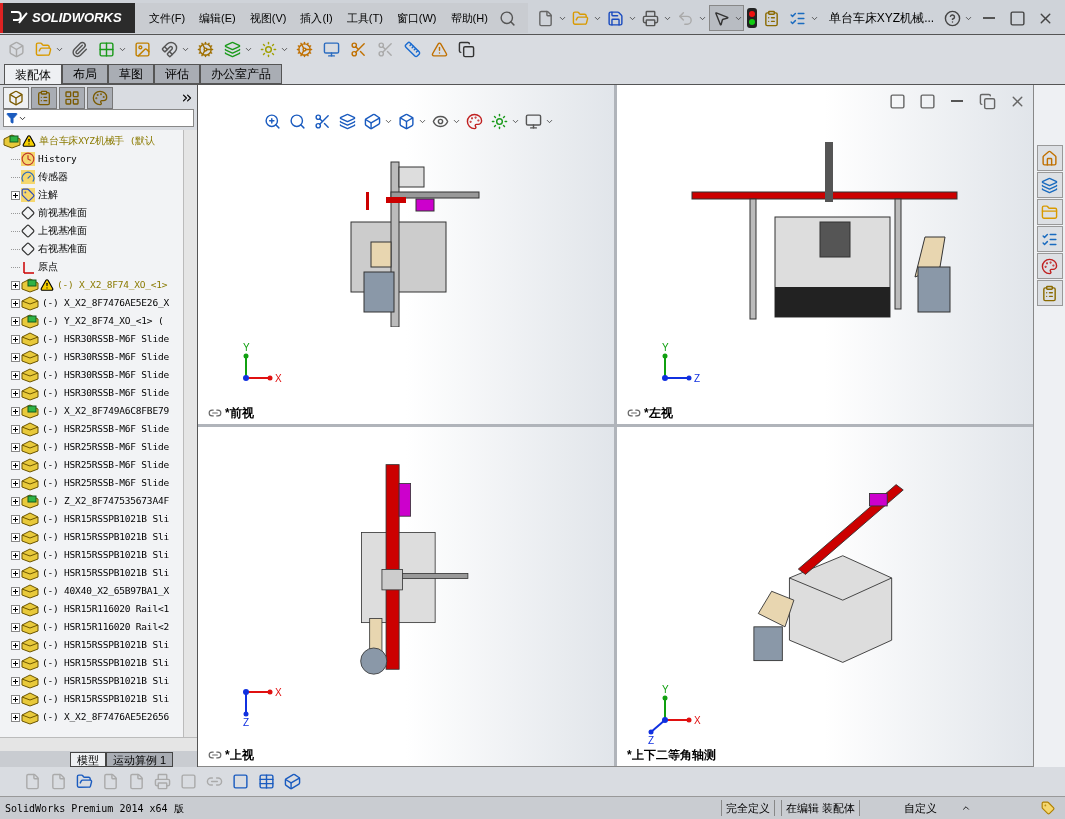 Image resolution: width=1065 pixels, height=819 pixels. I want to click on menu-item: 工具(T), so click(364, 18).